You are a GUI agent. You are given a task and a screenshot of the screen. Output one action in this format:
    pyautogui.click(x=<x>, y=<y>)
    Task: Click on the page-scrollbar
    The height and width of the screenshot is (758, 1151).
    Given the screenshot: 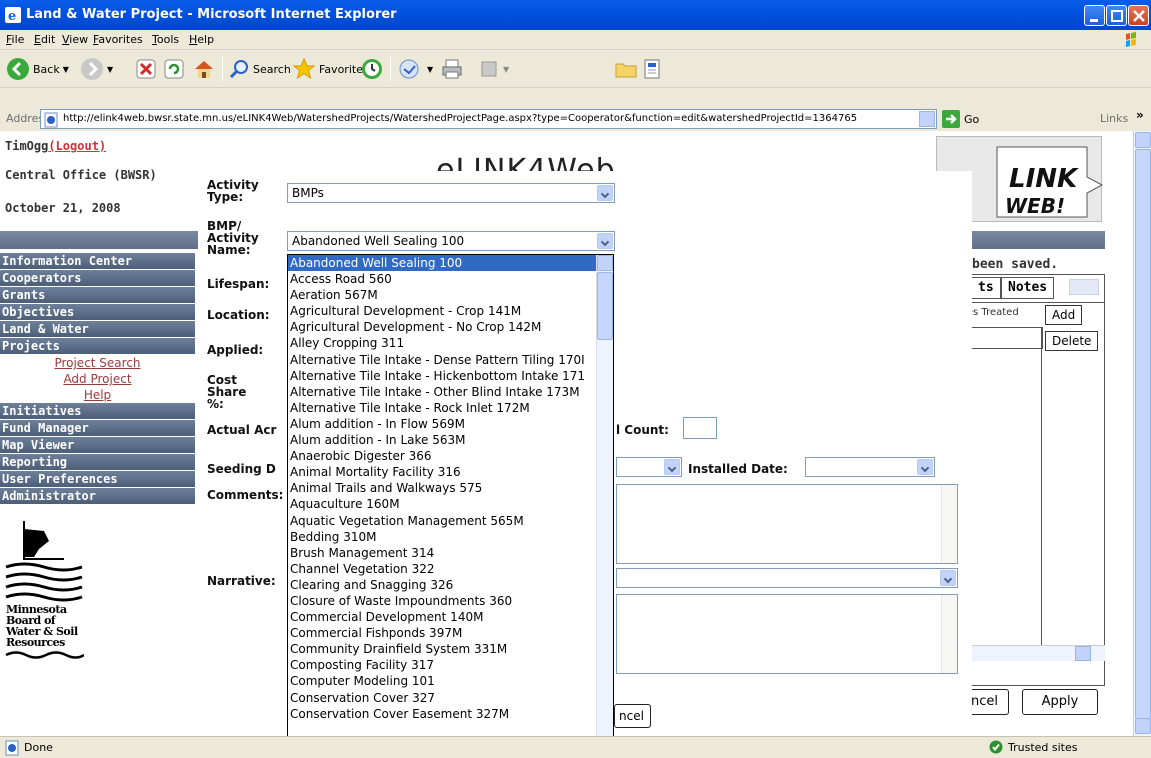 What is the action you would take?
    pyautogui.click(x=1142, y=433)
    